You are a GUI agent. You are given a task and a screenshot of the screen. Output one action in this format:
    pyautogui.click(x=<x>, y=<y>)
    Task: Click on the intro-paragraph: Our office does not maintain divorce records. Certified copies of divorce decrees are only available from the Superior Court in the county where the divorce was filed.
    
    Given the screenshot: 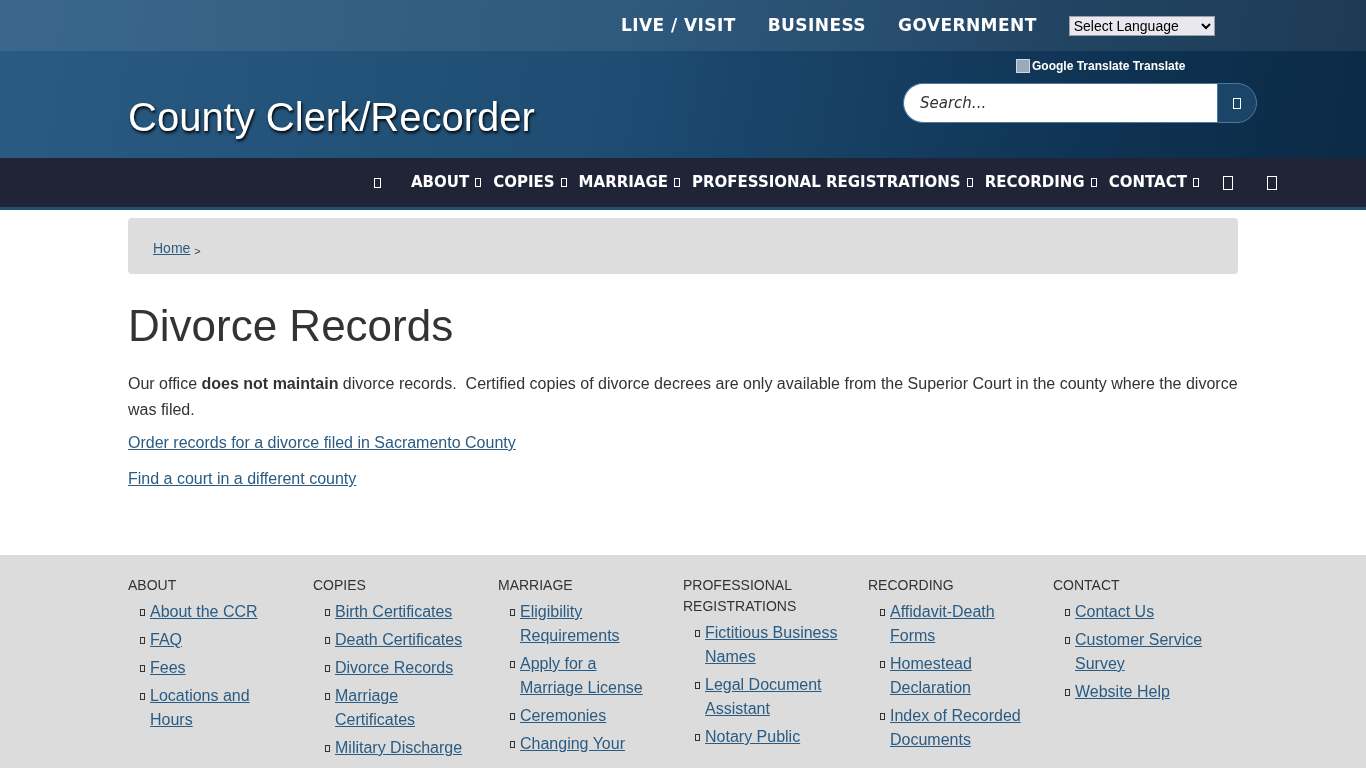 What is the action you would take?
    pyautogui.click(x=683, y=397)
    